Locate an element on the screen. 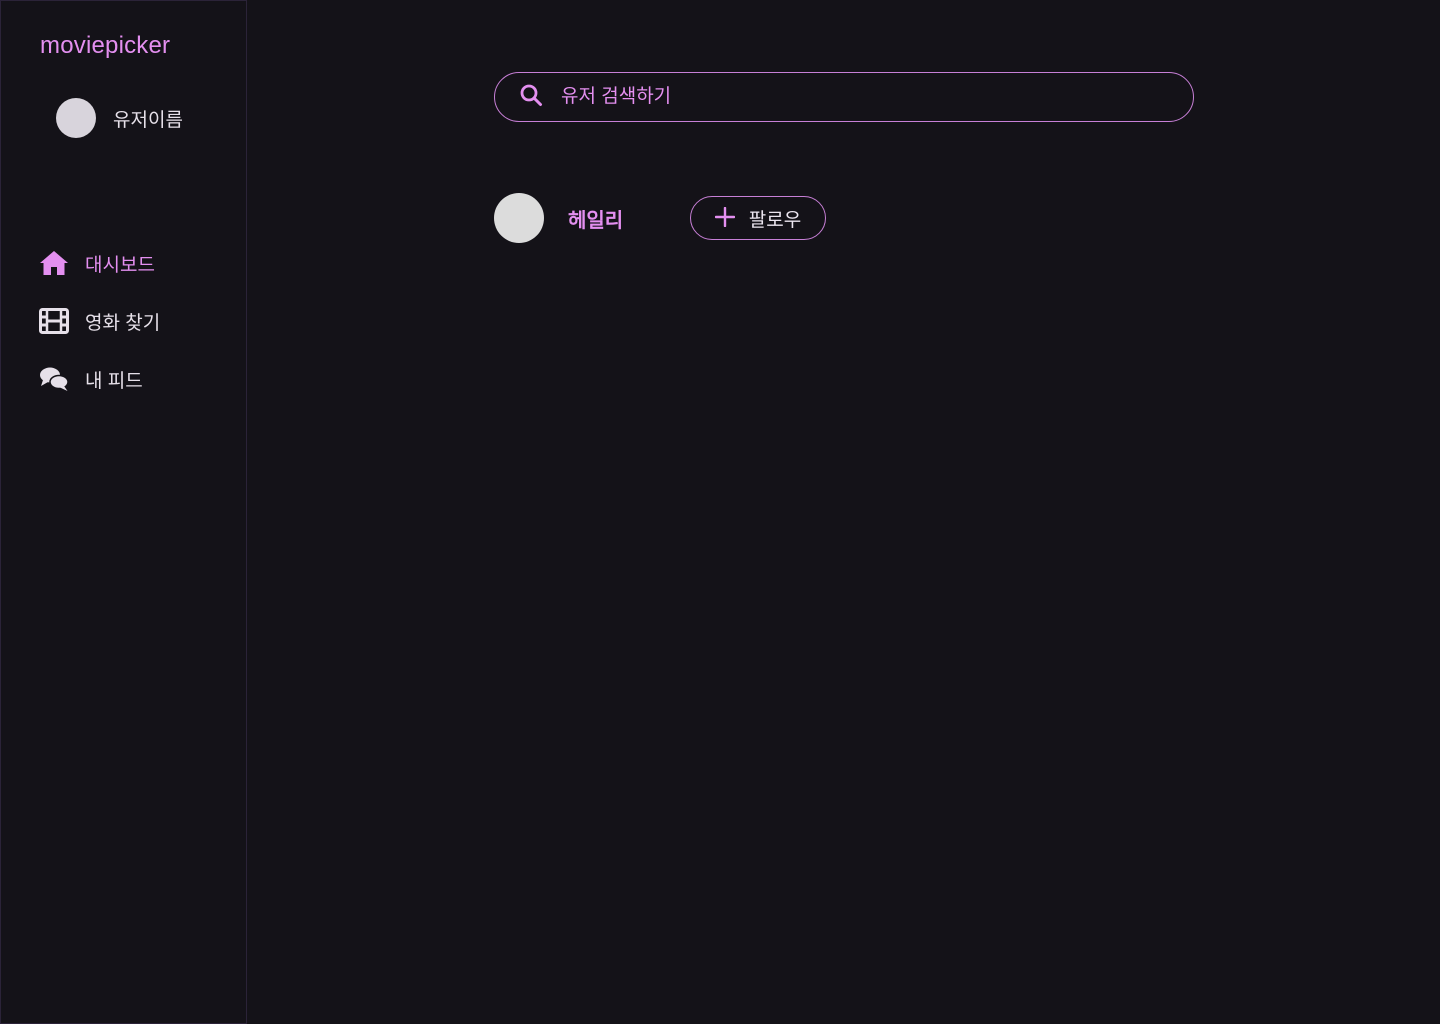 This screenshot has height=1024, width=1440. user-name: 헤일리 is located at coordinates (617, 218).